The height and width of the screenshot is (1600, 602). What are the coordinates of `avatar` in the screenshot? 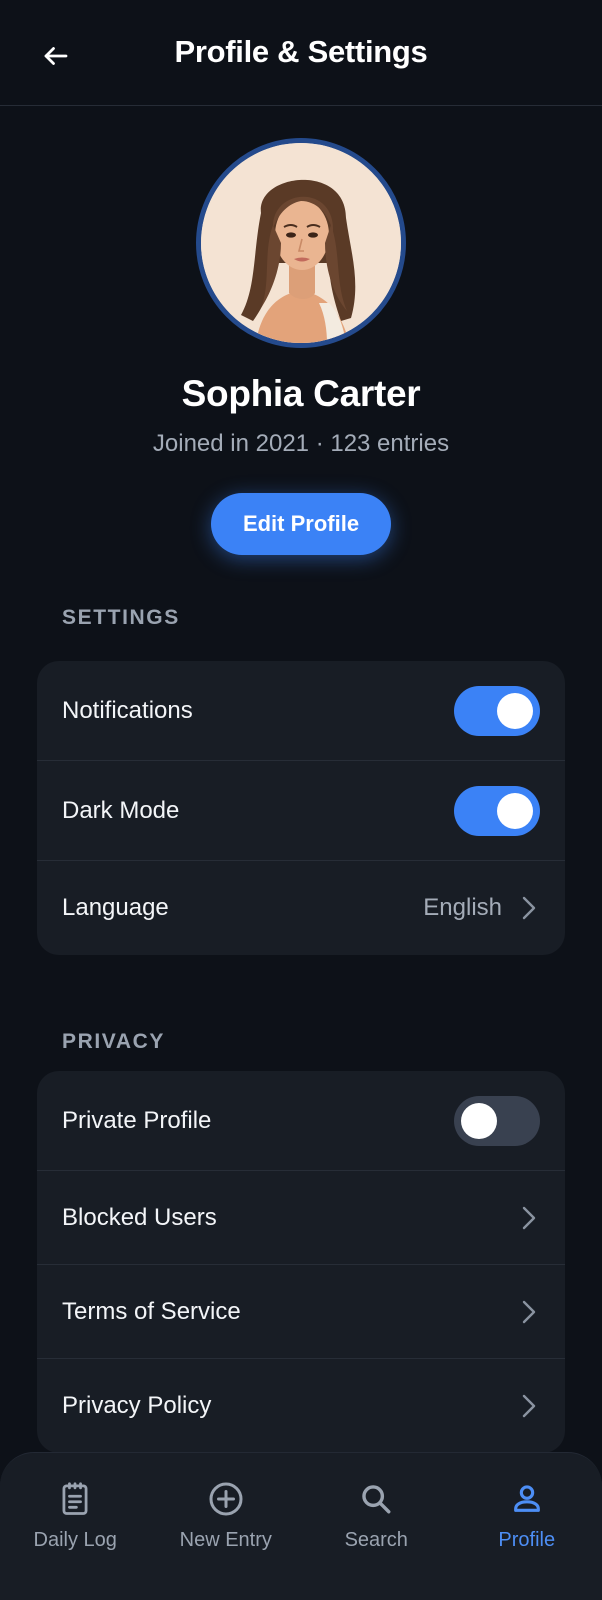 It's located at (301, 243).